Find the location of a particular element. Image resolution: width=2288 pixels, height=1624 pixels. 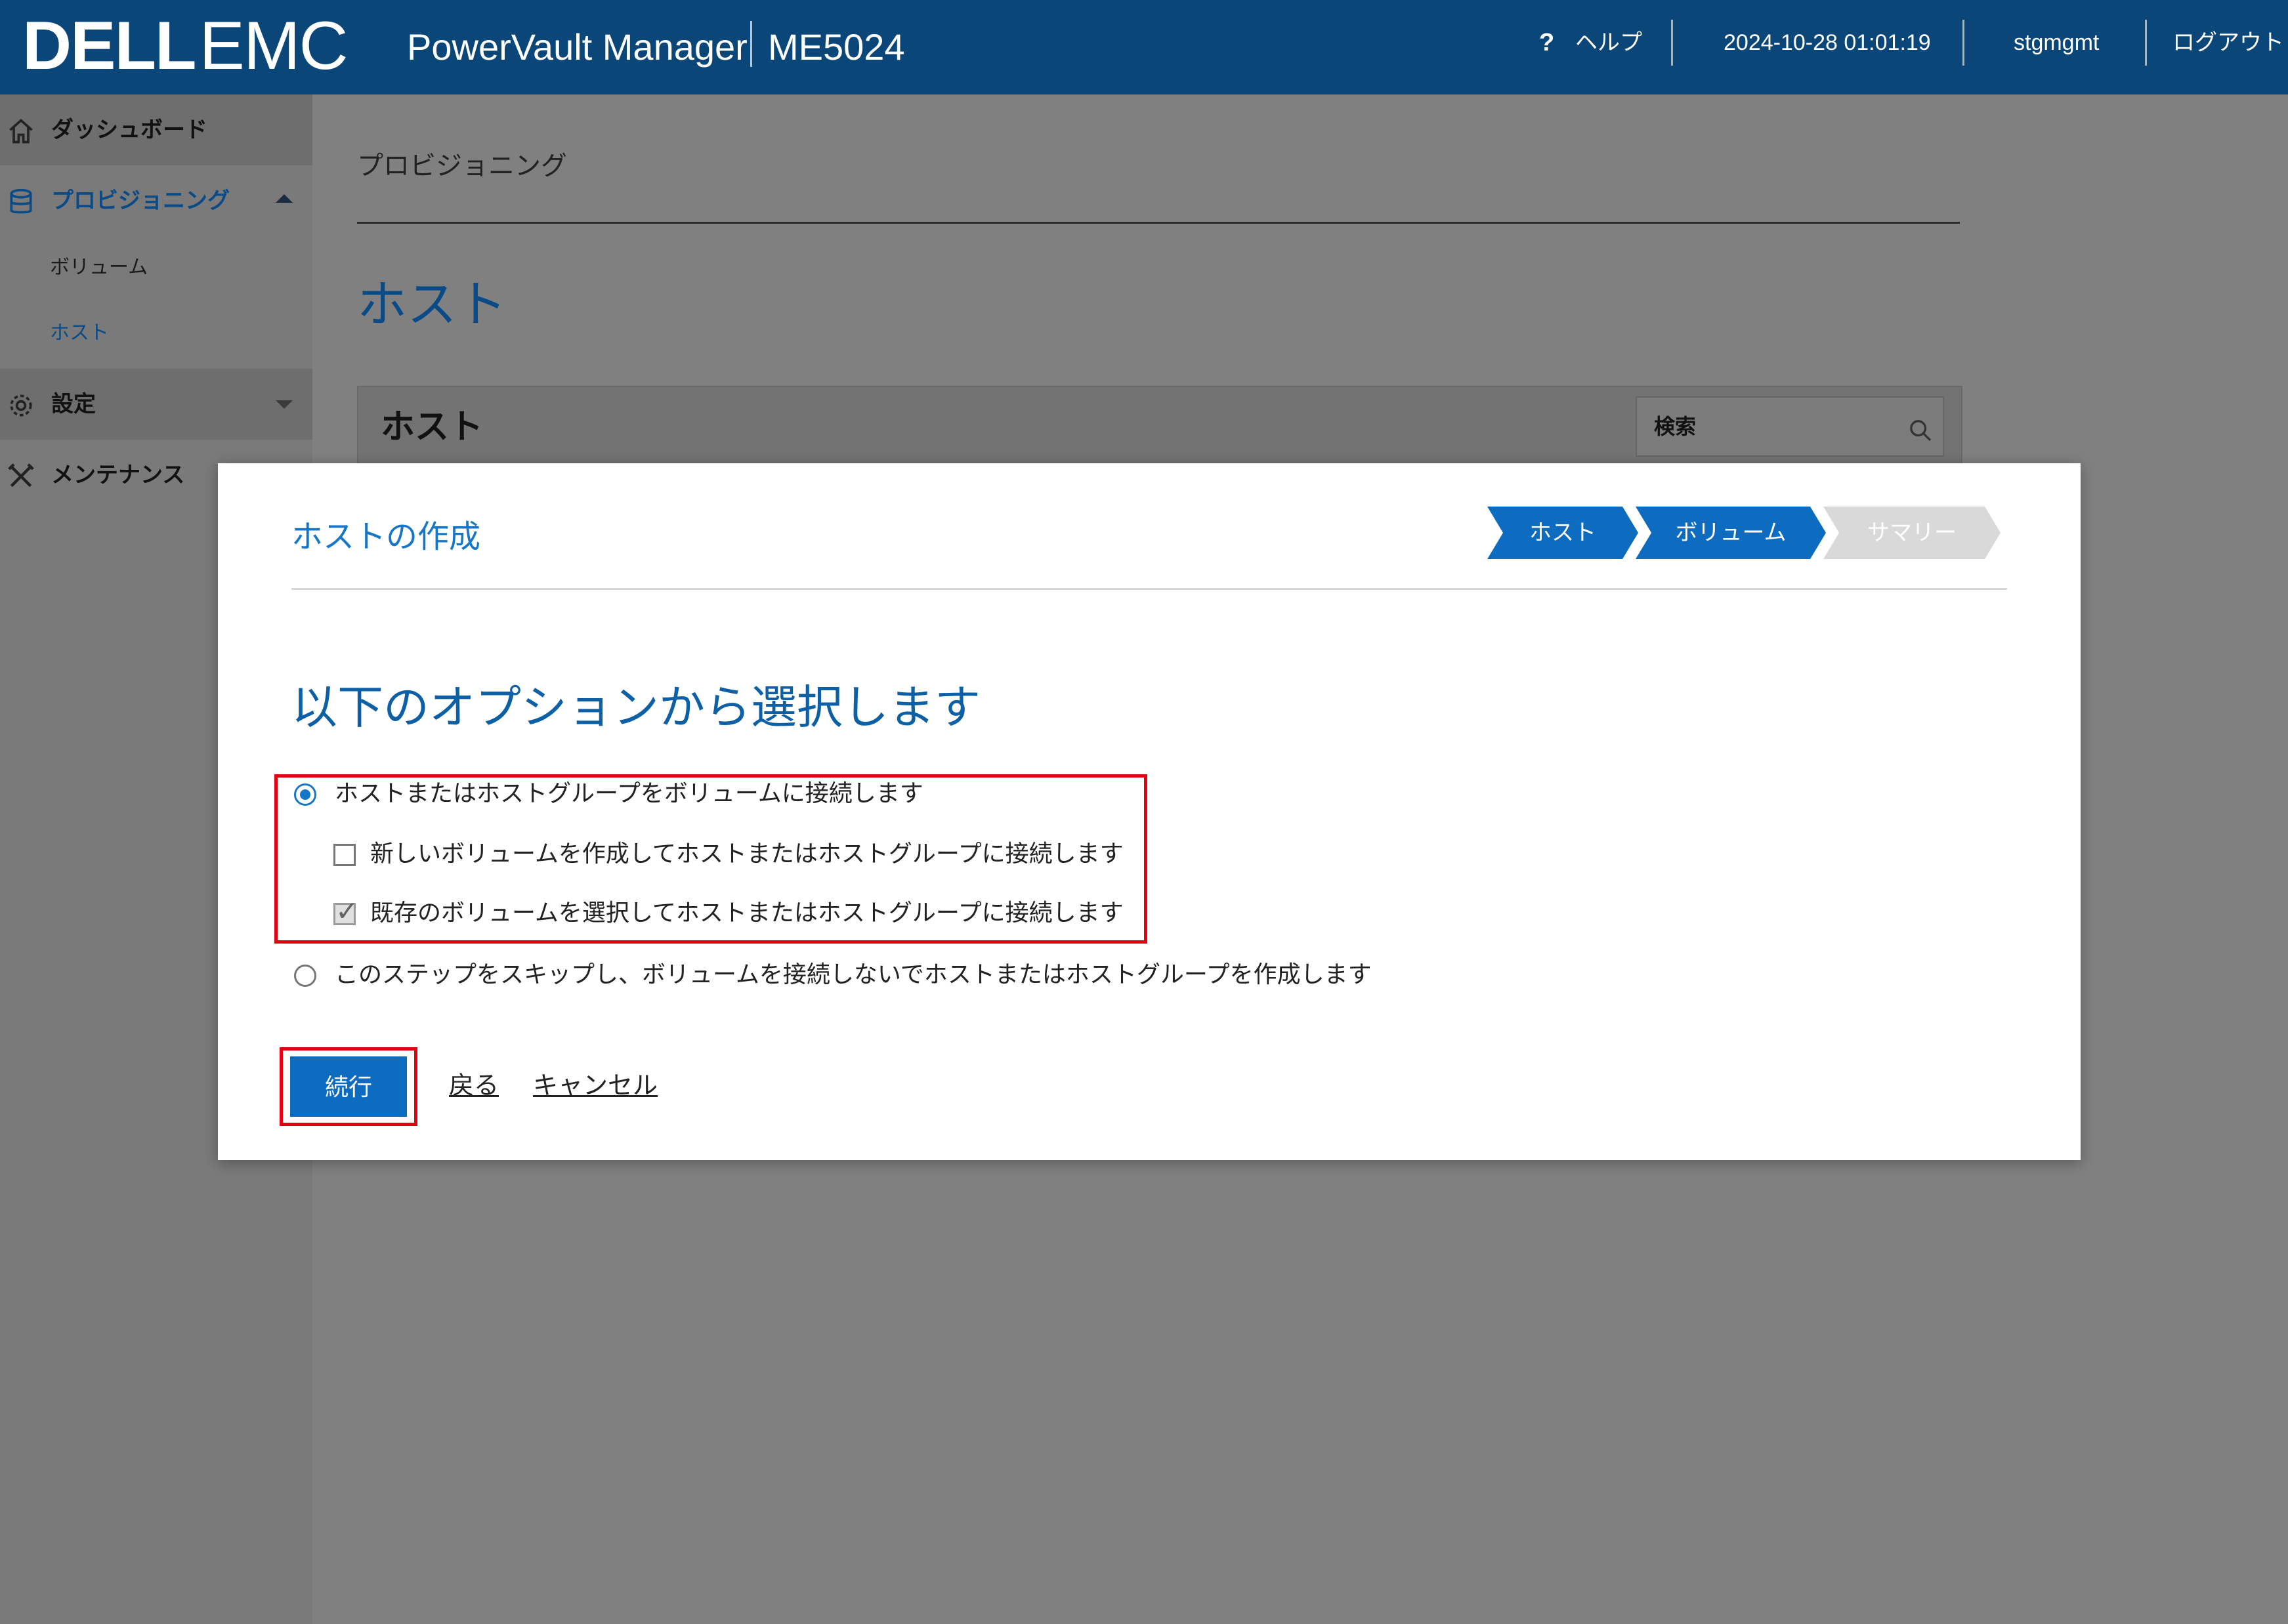

sidebar-item-provisioning: プロビジョニング is located at coordinates (156, 201).